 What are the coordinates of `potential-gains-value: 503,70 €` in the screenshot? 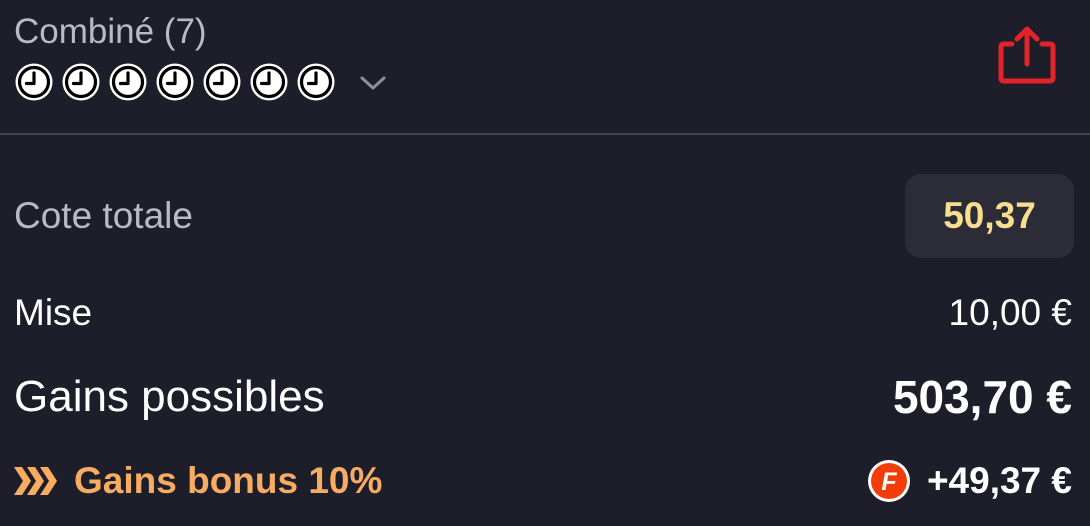 It's located at (982, 397).